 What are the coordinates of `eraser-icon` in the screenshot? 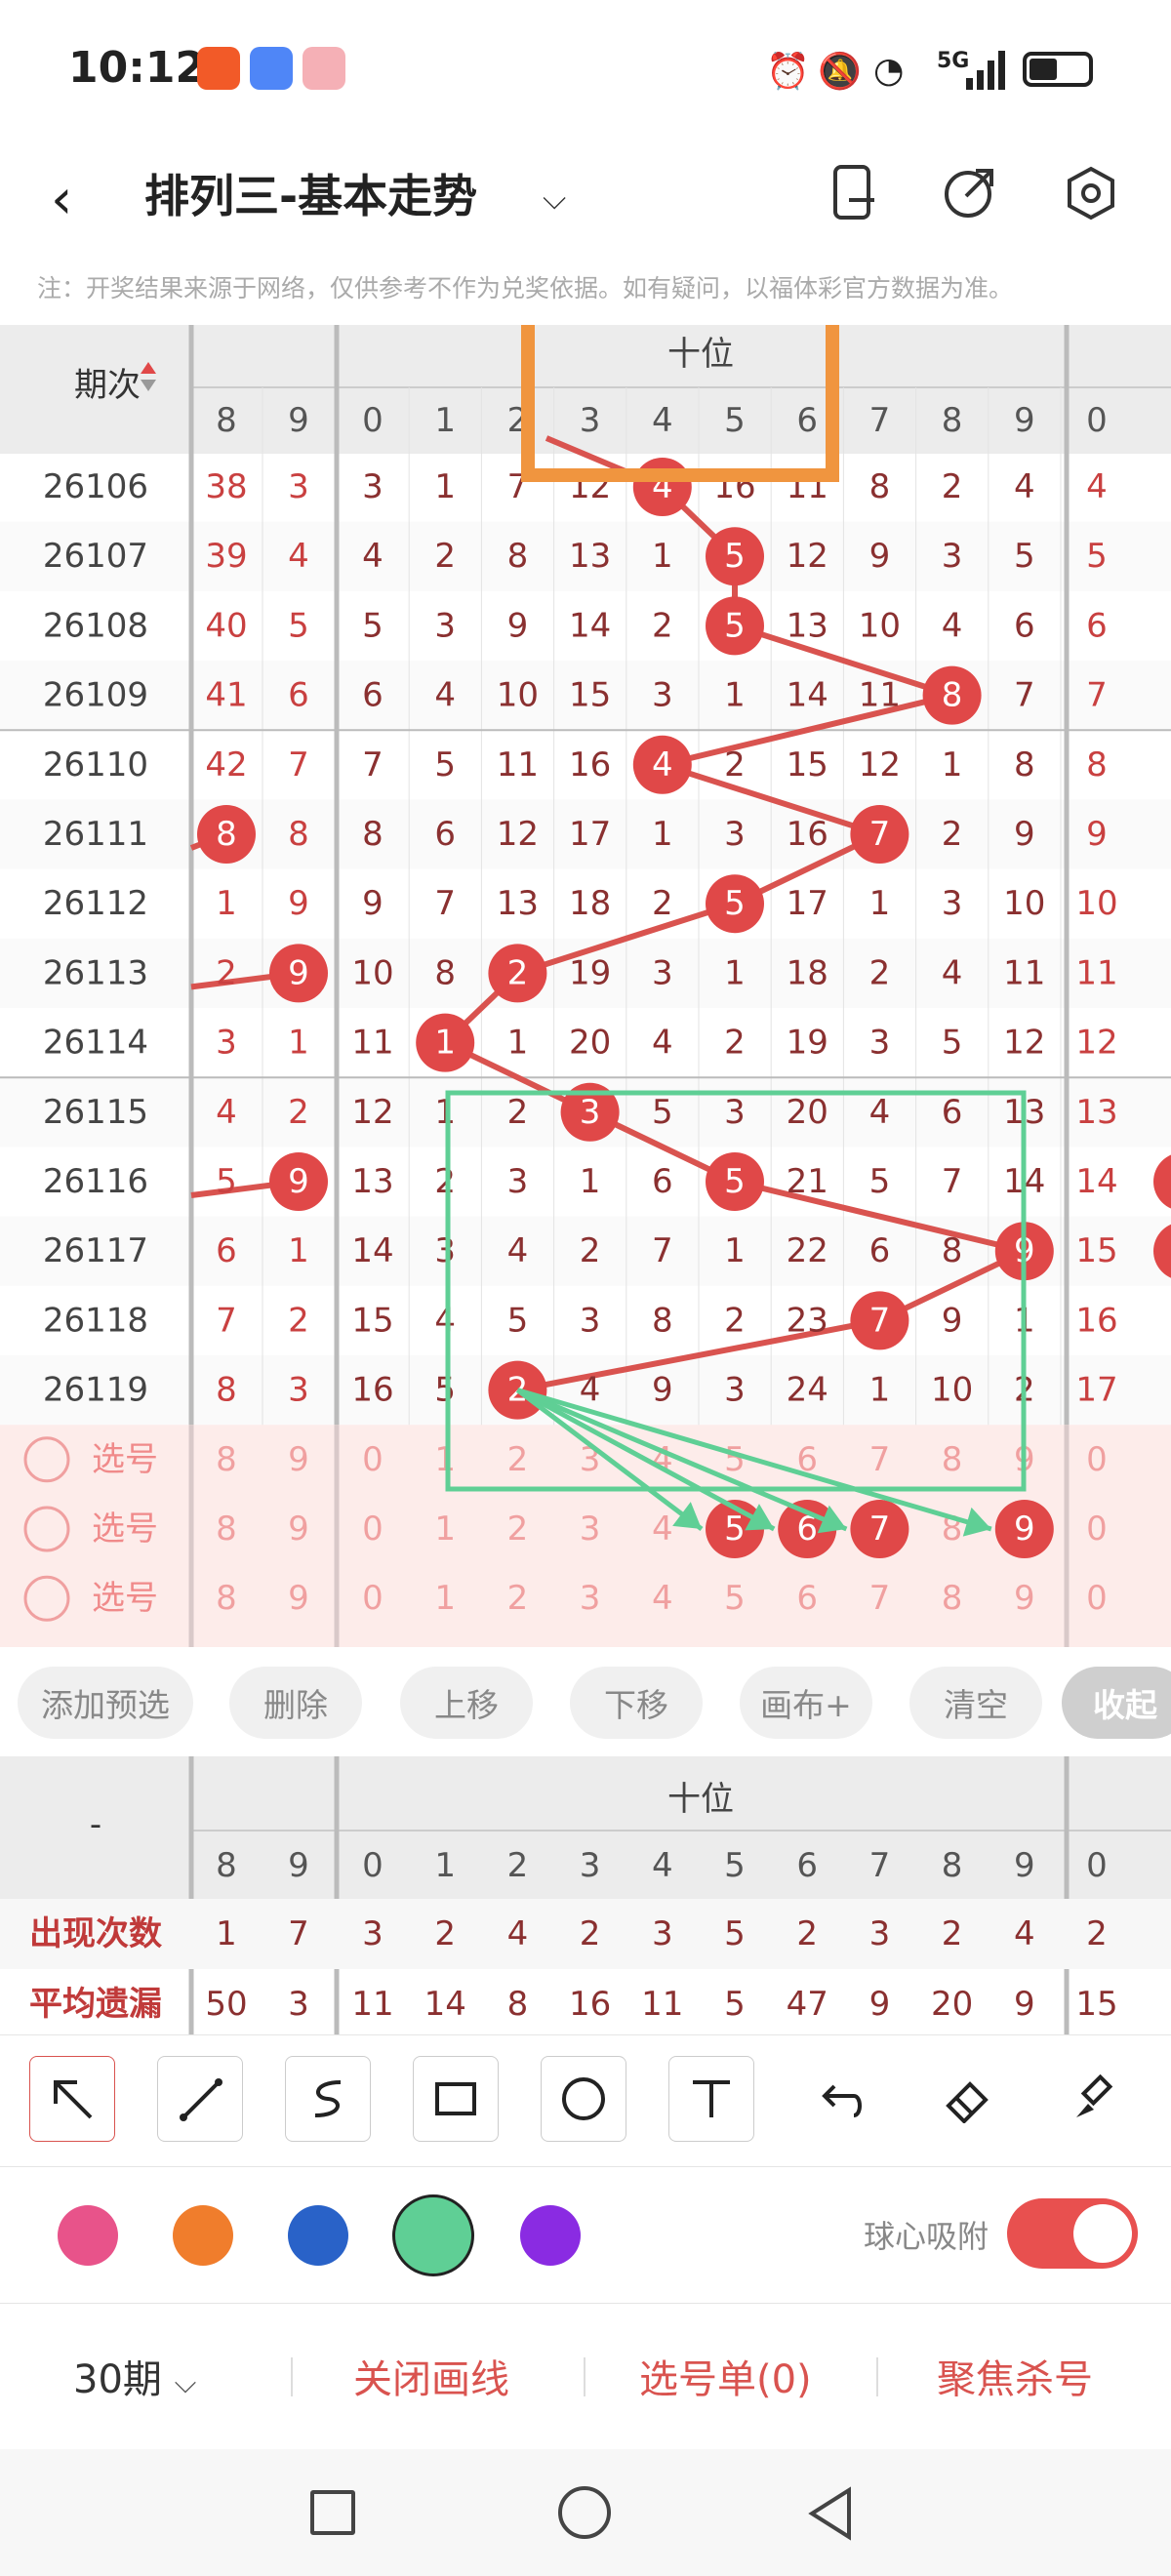 It's located at (967, 2099).